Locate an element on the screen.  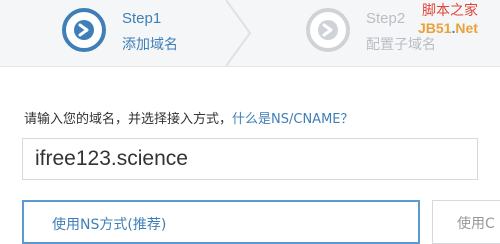
site-watermark: 脚本之家 JB51.Net is located at coordinates (456, 22).